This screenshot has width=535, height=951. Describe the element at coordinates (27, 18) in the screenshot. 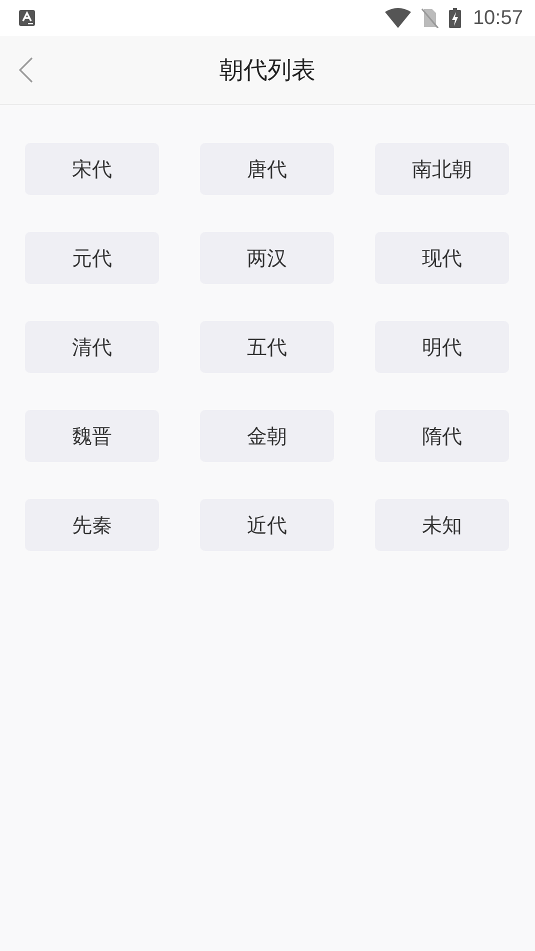

I see `keyboard-icon` at that location.